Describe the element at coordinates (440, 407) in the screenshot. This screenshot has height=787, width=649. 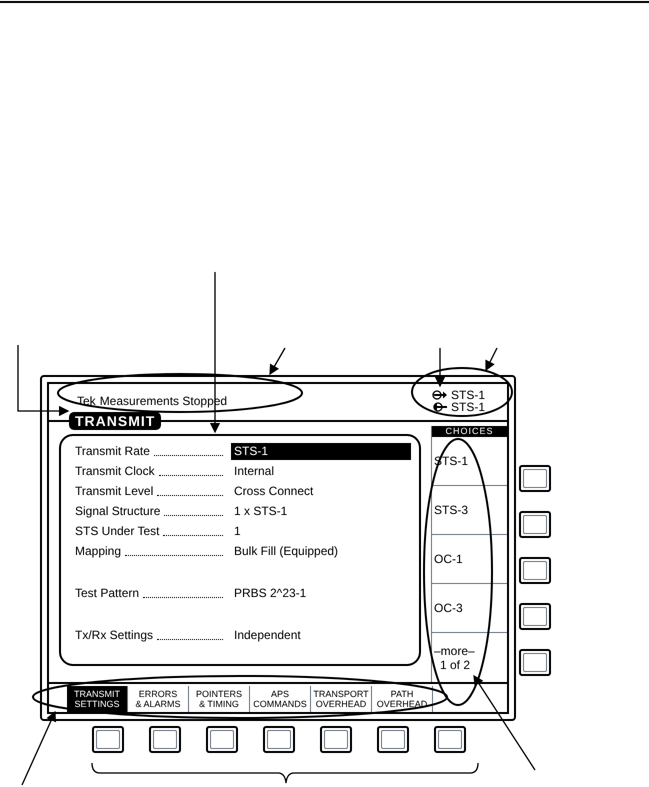
I see `receive-arrow-icon` at that location.